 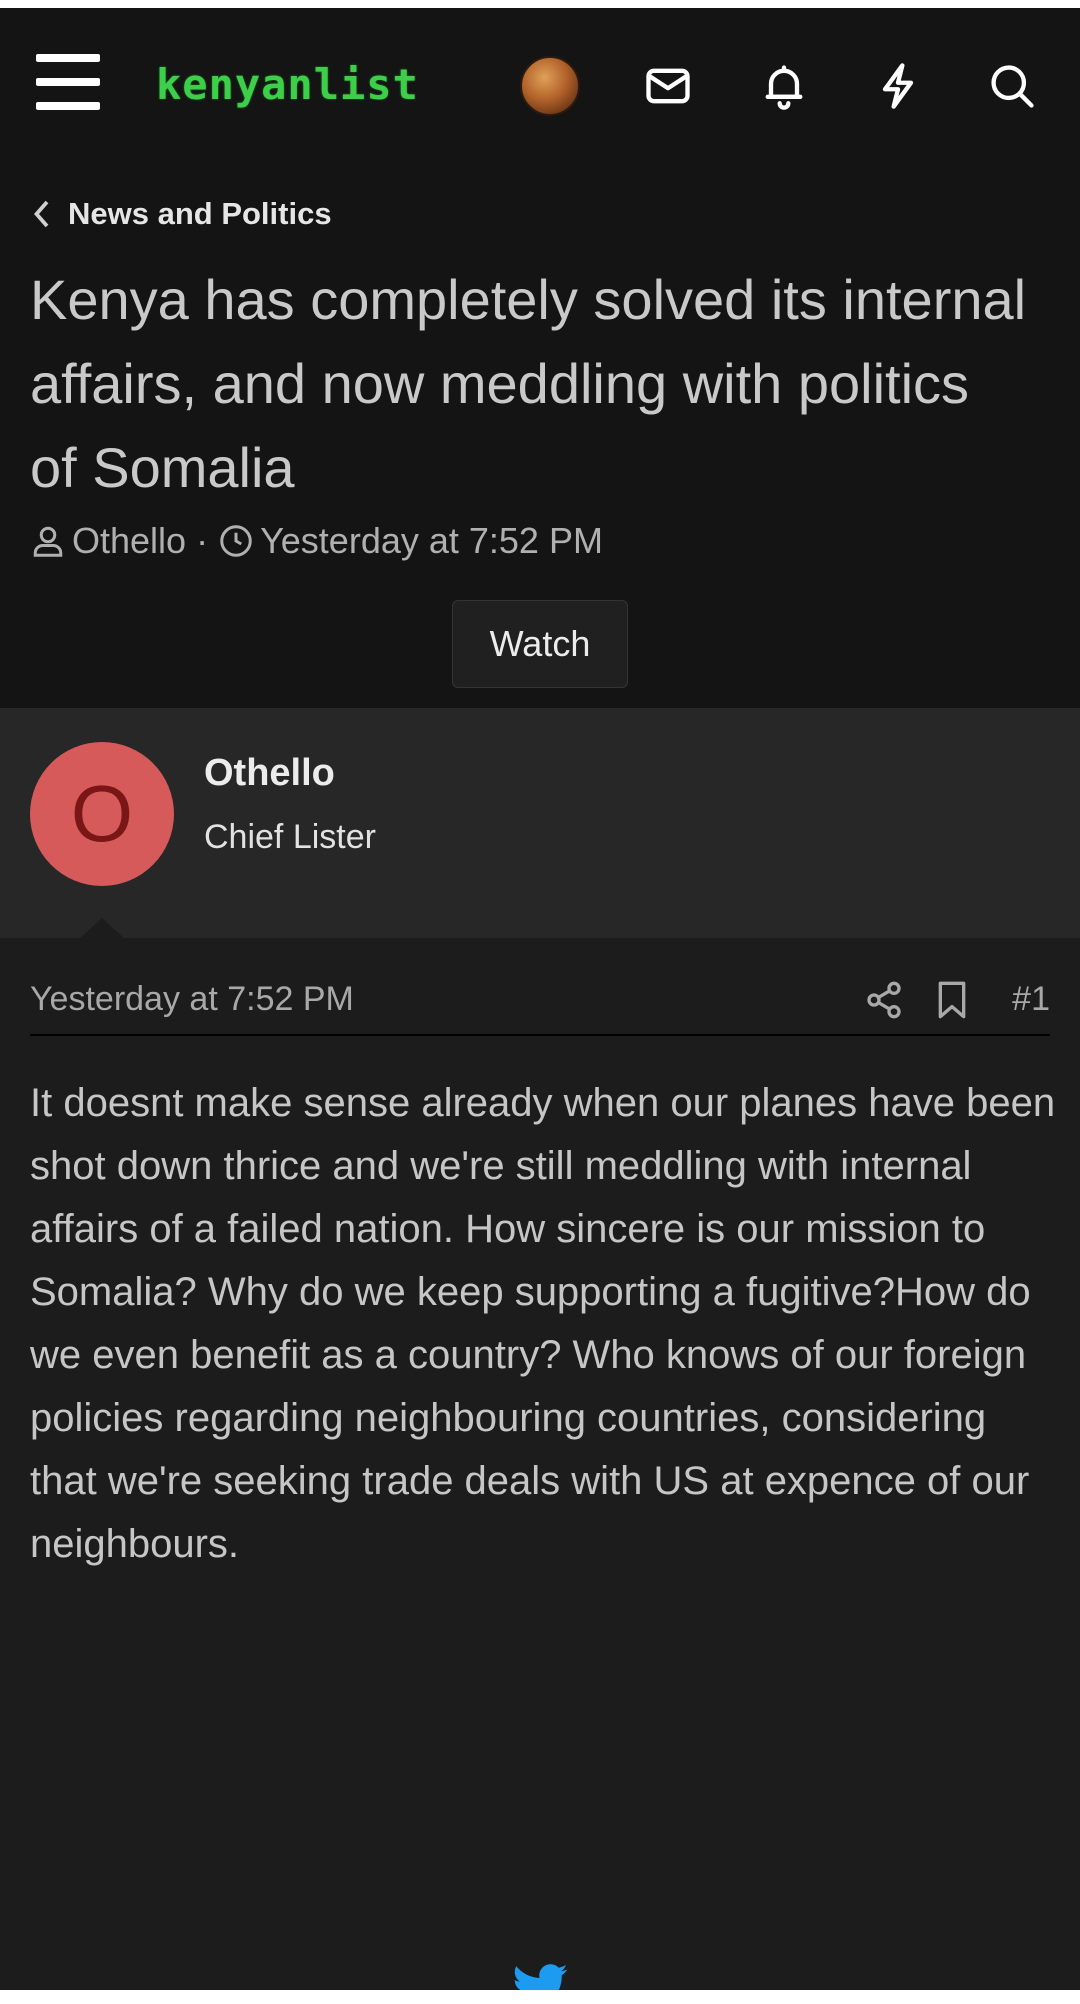 I want to click on user-avatar-menu, so click(x=550, y=86).